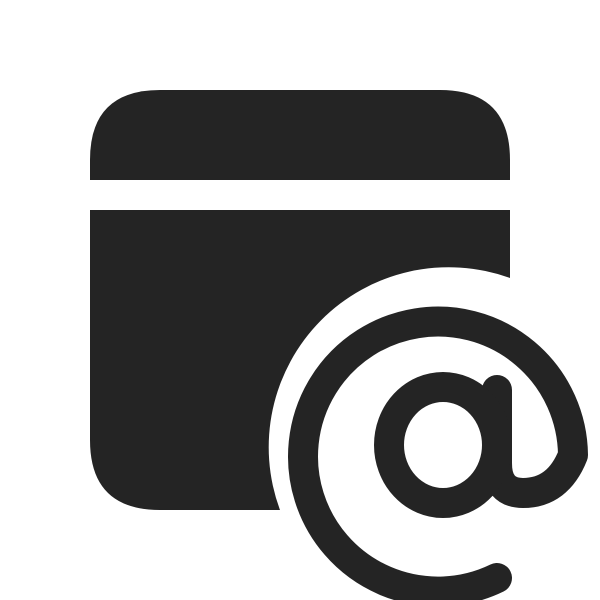 This screenshot has height=600, width=600. I want to click on at-sign-inner-loop, so click(443, 445).